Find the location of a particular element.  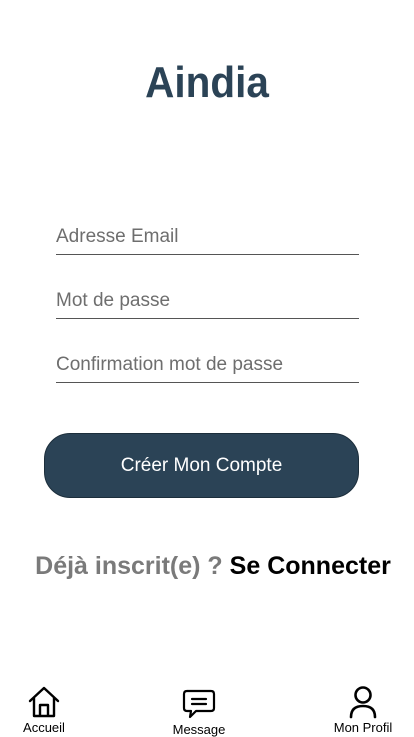

login-prompt: Déjà inscrit(e) ? Se Connecter is located at coordinates (207, 566).